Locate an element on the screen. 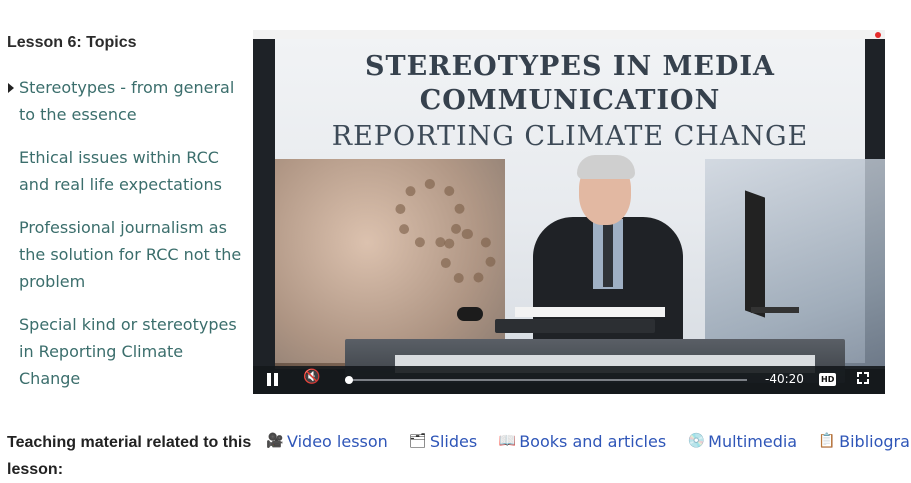 The image size is (911, 483). mouse-icon is located at coordinates (470, 314).